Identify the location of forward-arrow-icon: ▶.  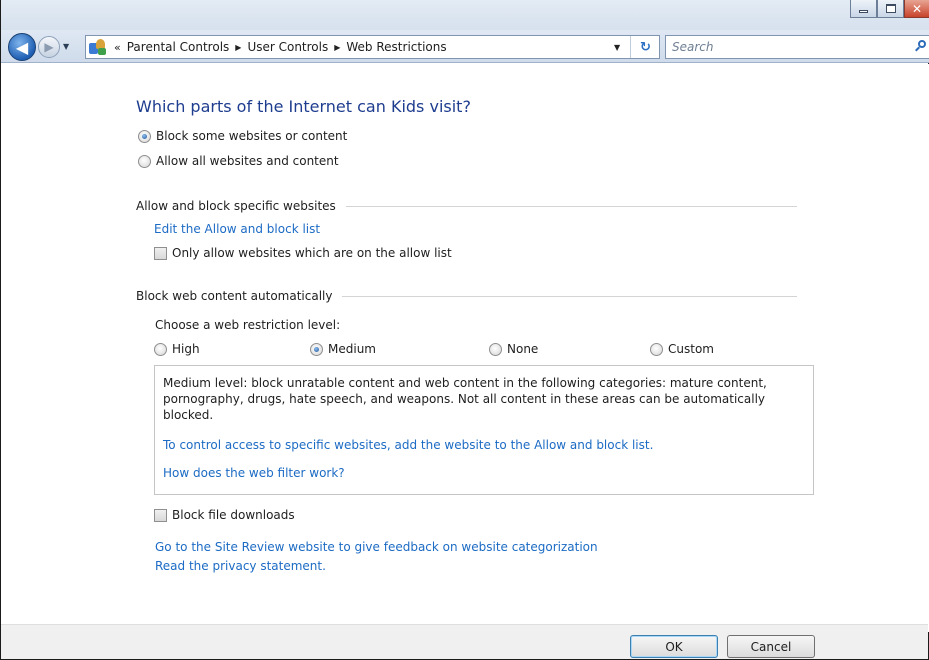
(49, 47).